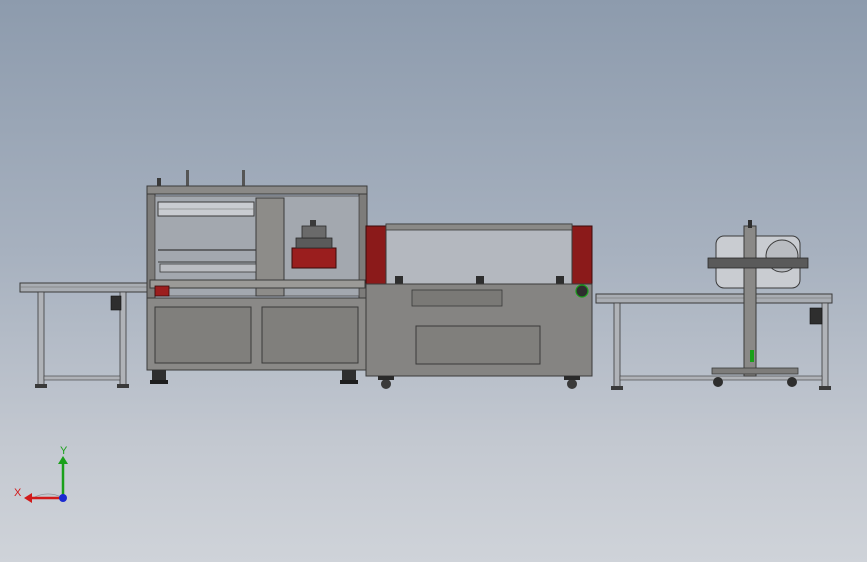  Describe the element at coordinates (18, 493) in the screenshot. I see `x-axis-label: X` at that location.